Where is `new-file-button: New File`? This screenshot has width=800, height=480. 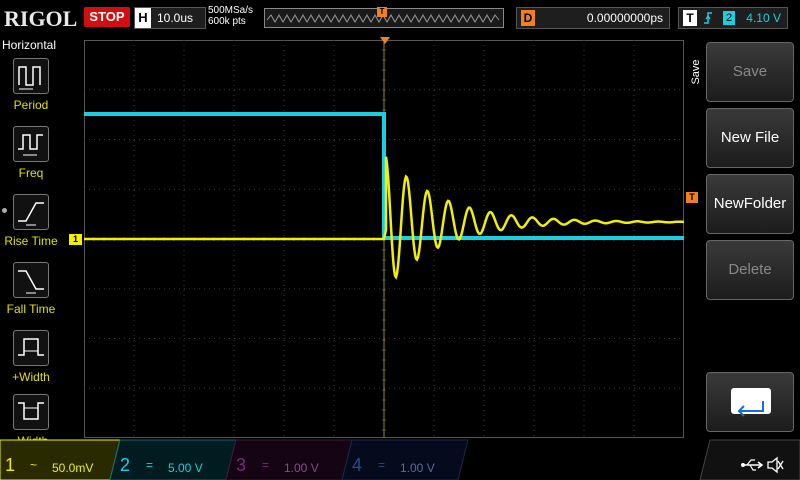 new-file-button: New File is located at coordinates (750, 138).